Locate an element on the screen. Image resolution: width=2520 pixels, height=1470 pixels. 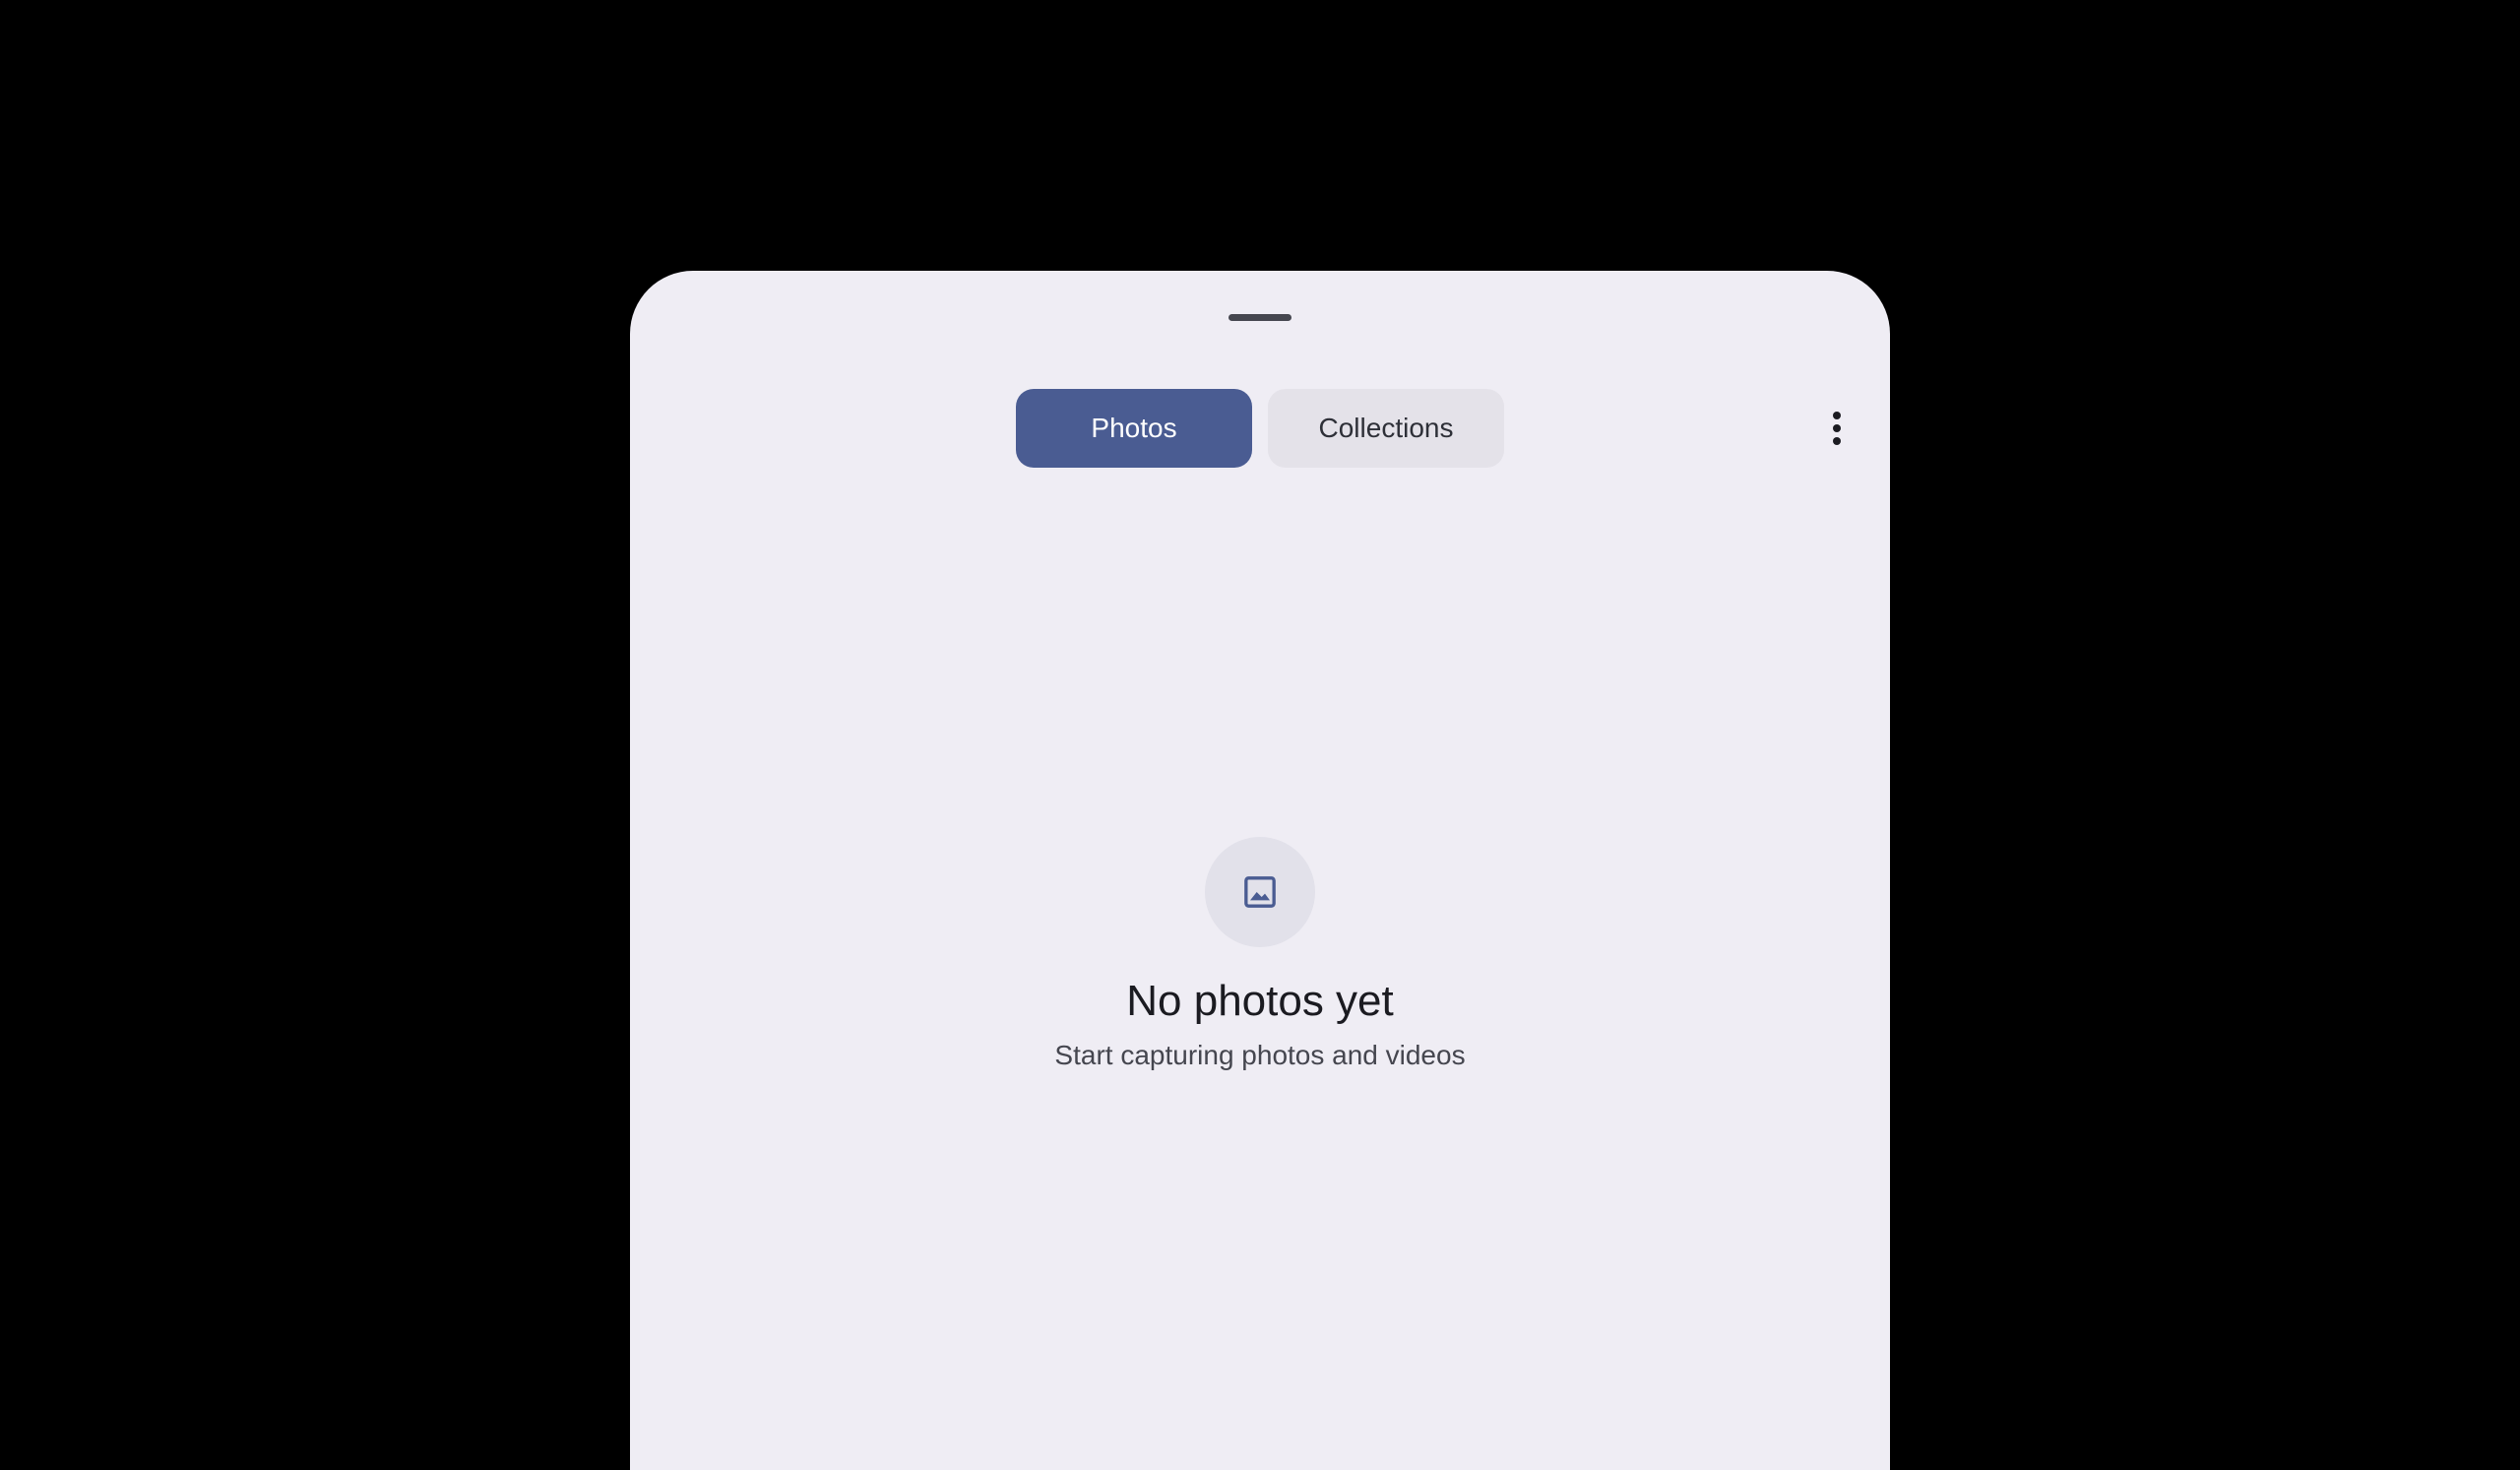
tab-photos-label: Photos is located at coordinates (1134, 428).